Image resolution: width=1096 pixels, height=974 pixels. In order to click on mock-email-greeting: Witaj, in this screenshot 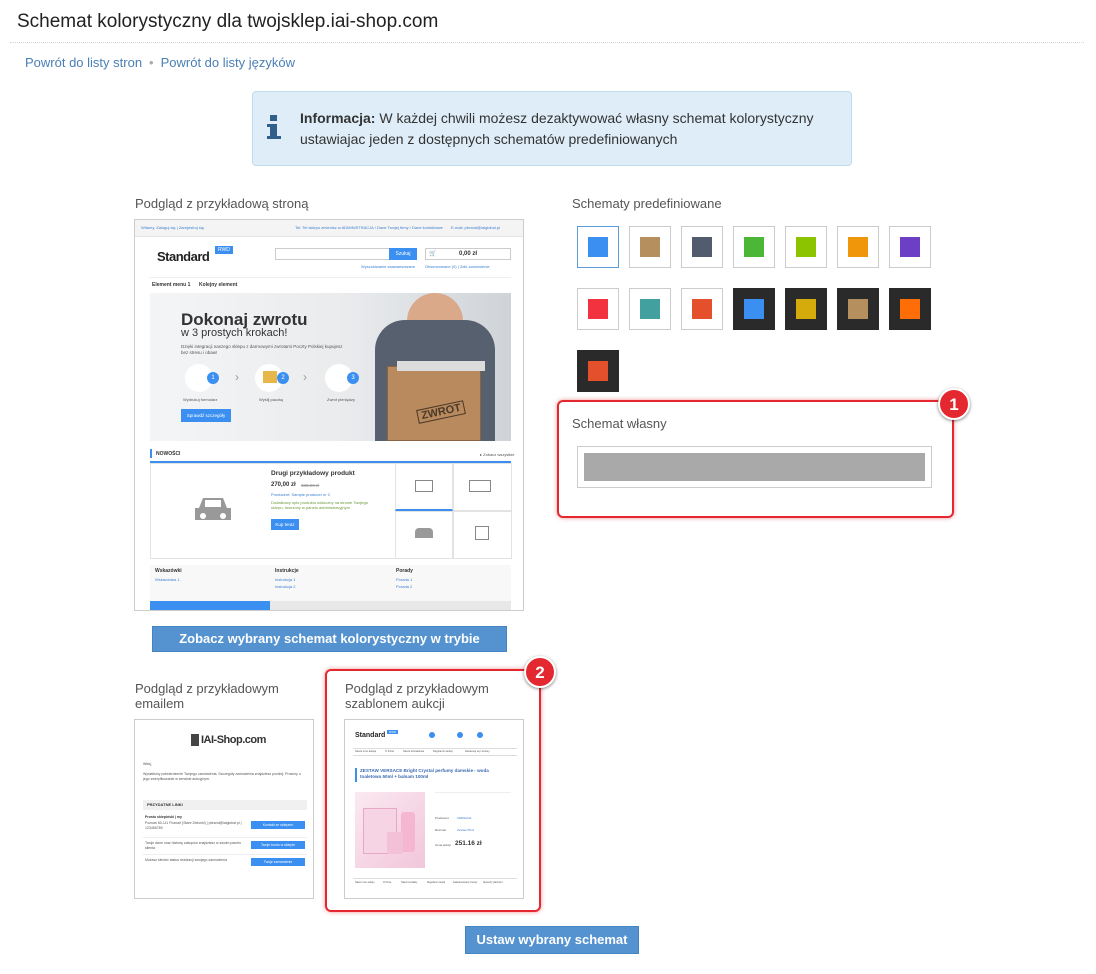, I will do `click(147, 764)`.